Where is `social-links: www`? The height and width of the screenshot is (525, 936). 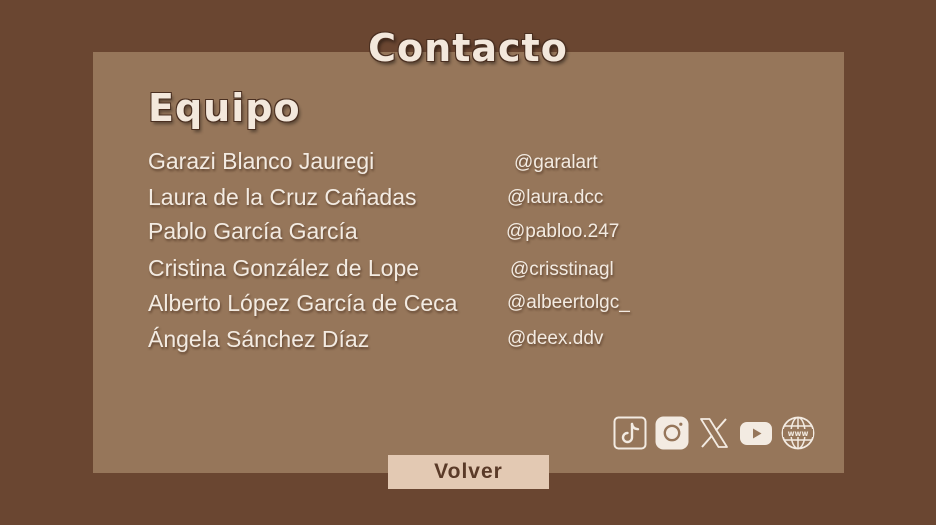
social-links: www is located at coordinates (714, 433).